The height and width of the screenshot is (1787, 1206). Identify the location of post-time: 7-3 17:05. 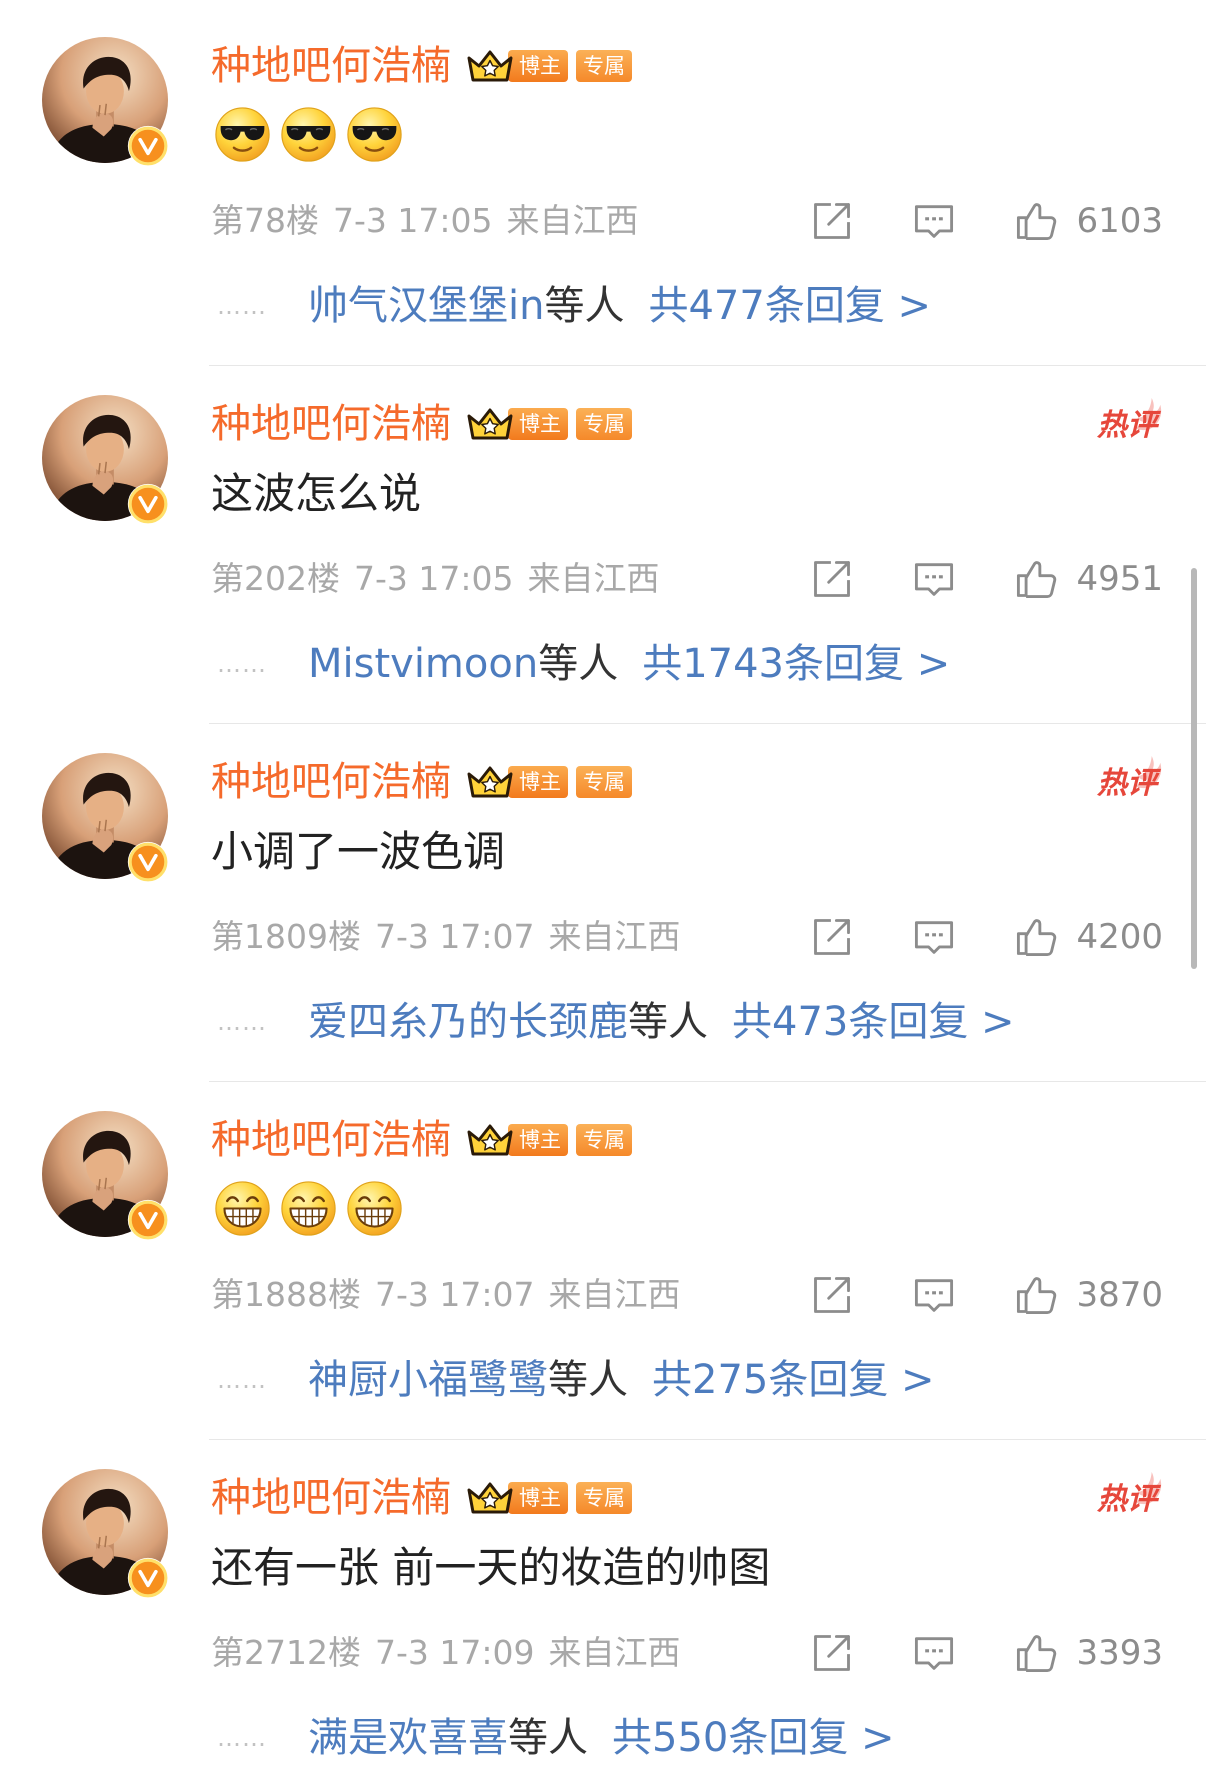
(413, 220).